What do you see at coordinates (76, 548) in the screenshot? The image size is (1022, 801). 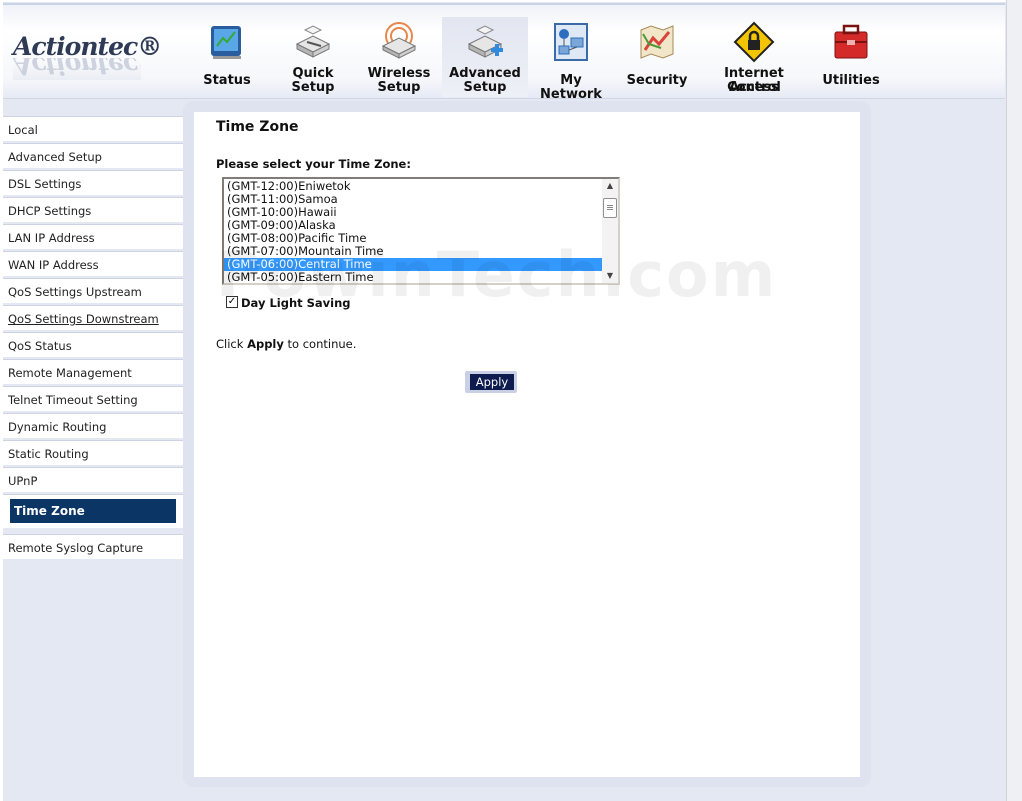 I see `sidebar-item-label: Remote Syslog Capture` at bounding box center [76, 548].